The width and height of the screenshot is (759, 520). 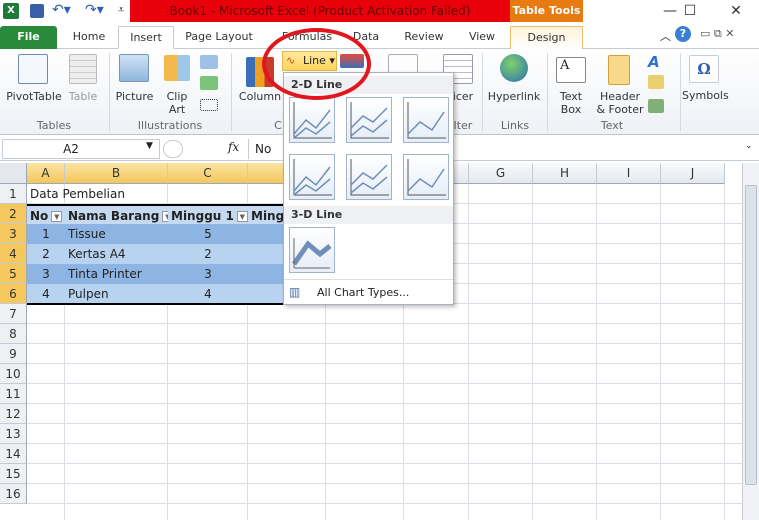 What do you see at coordinates (260, 96) in the screenshot?
I see `column-chart-button: Column` at bounding box center [260, 96].